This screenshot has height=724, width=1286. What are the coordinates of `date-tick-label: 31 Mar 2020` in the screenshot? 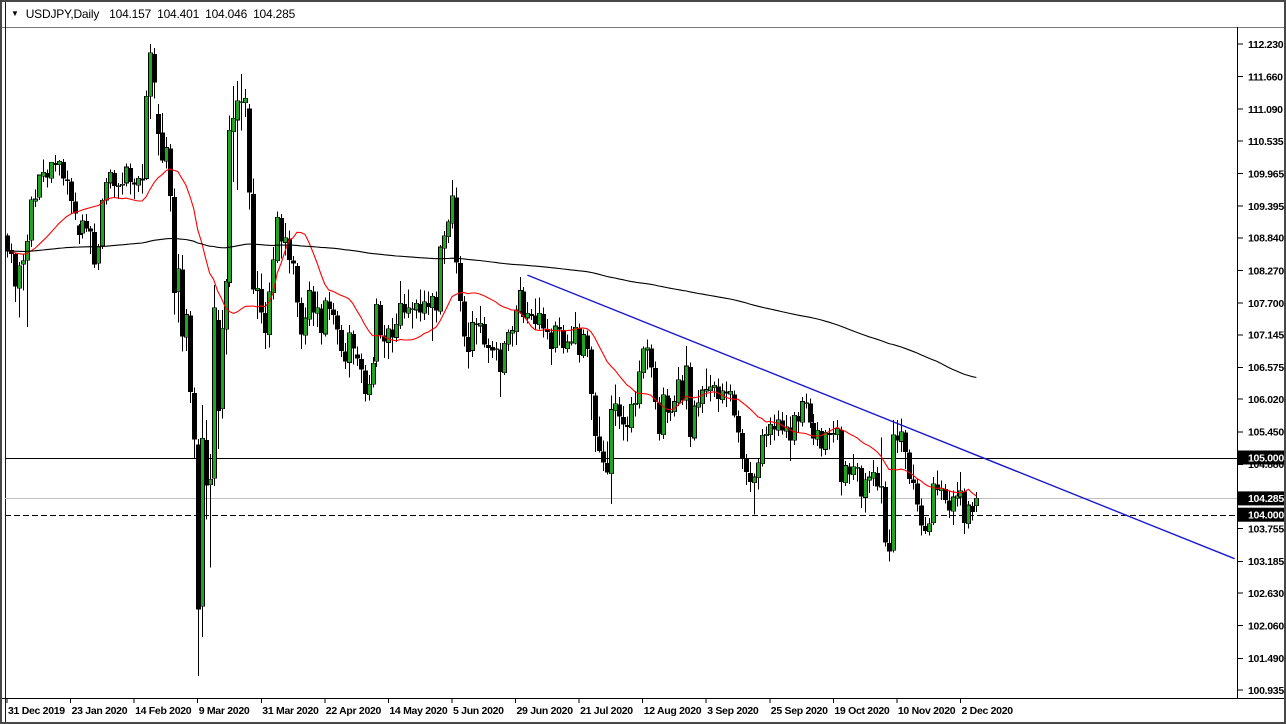 It's located at (290, 711).